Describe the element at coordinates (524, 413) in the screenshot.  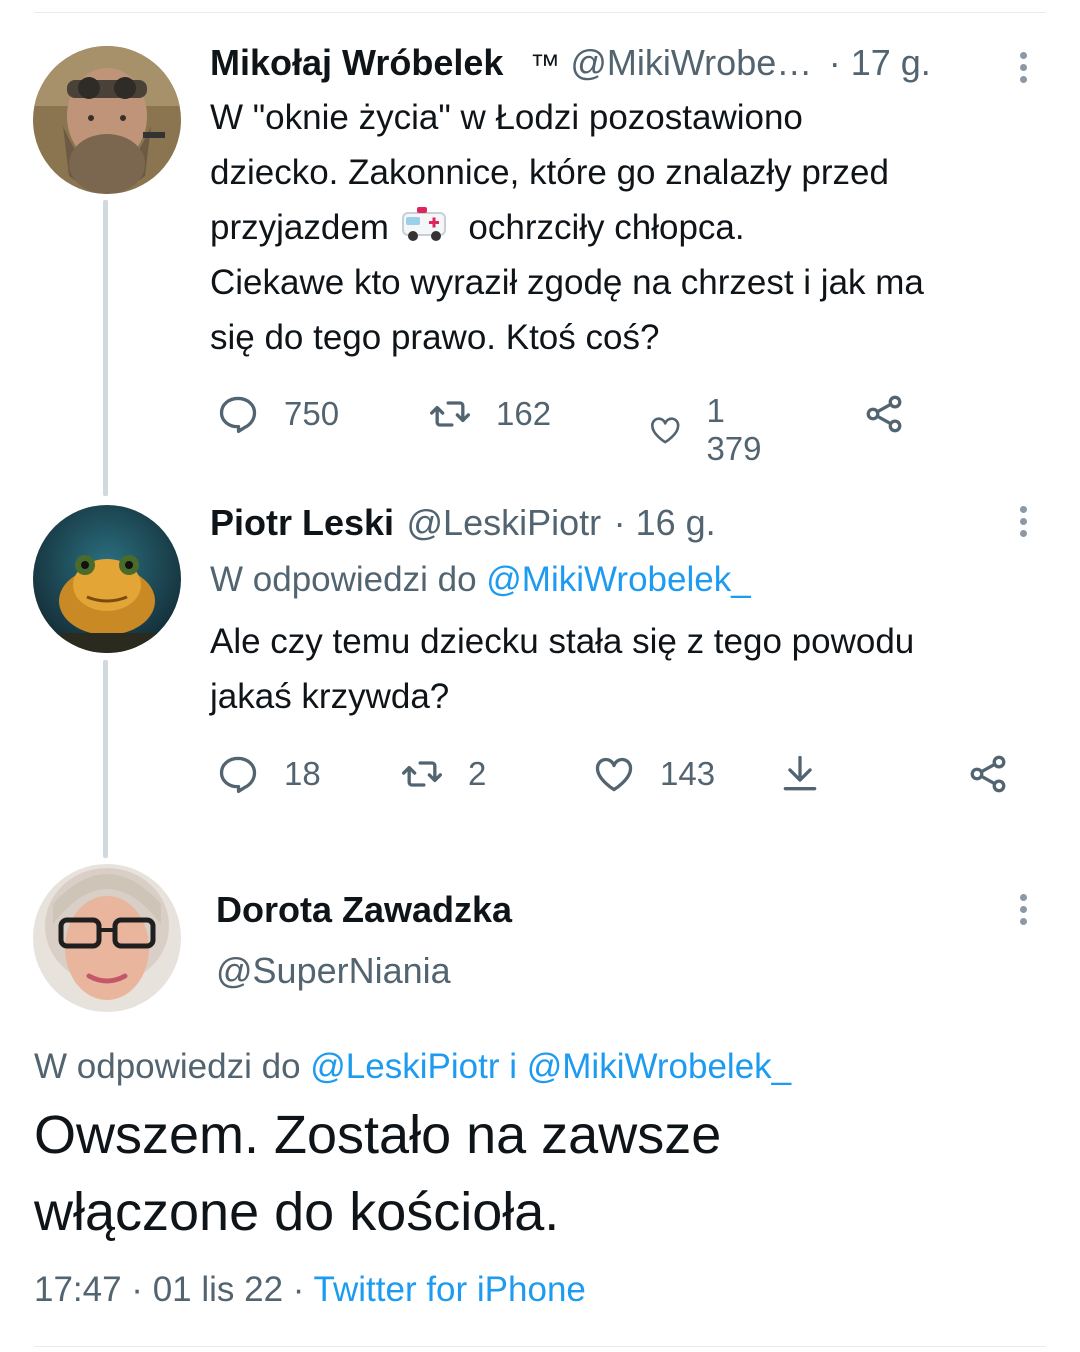
I see `retweet-count: 162` at that location.